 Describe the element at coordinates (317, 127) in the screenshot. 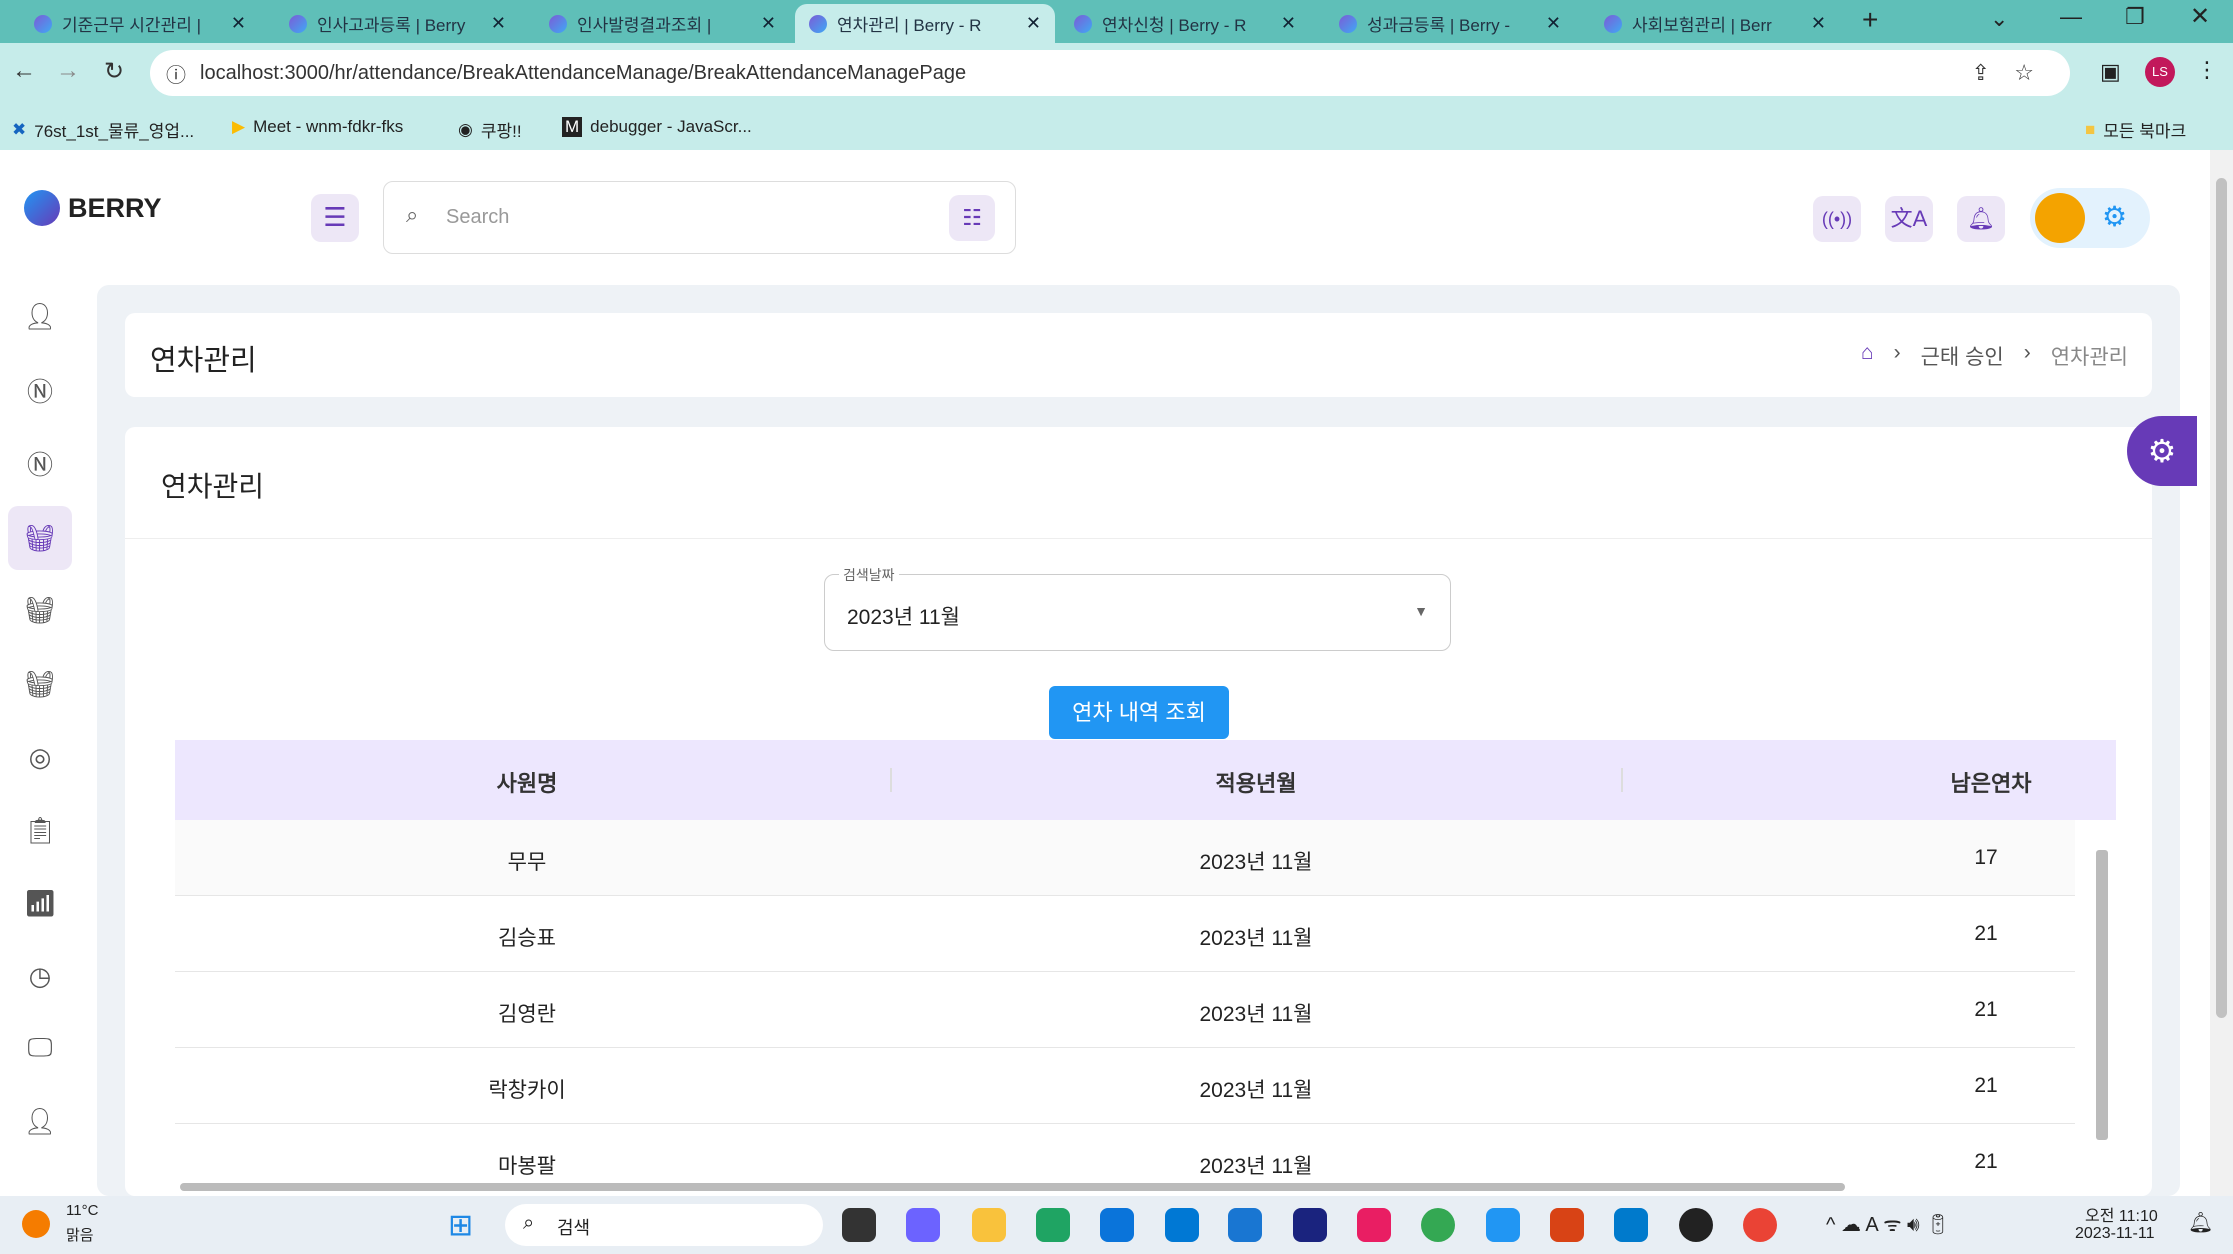

I see `bookmark-item: ▶ Meet - wnm-fdkr-fks` at that location.